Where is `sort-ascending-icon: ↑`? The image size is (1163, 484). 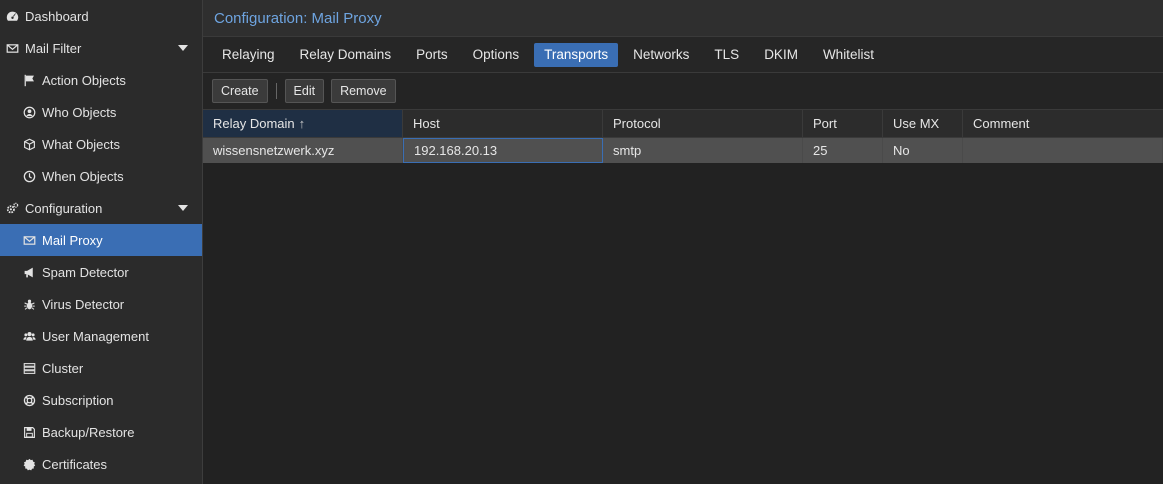
sort-ascending-icon: ↑ is located at coordinates (302, 123).